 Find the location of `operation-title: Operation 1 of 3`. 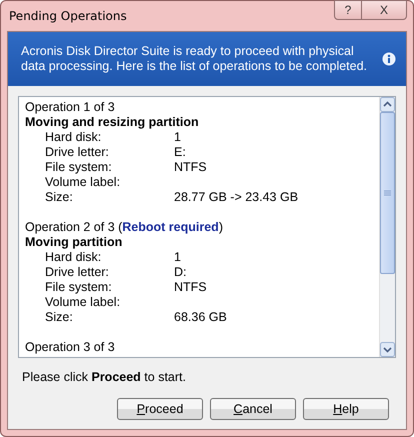

operation-title: Operation 1 of 3 is located at coordinates (70, 107).